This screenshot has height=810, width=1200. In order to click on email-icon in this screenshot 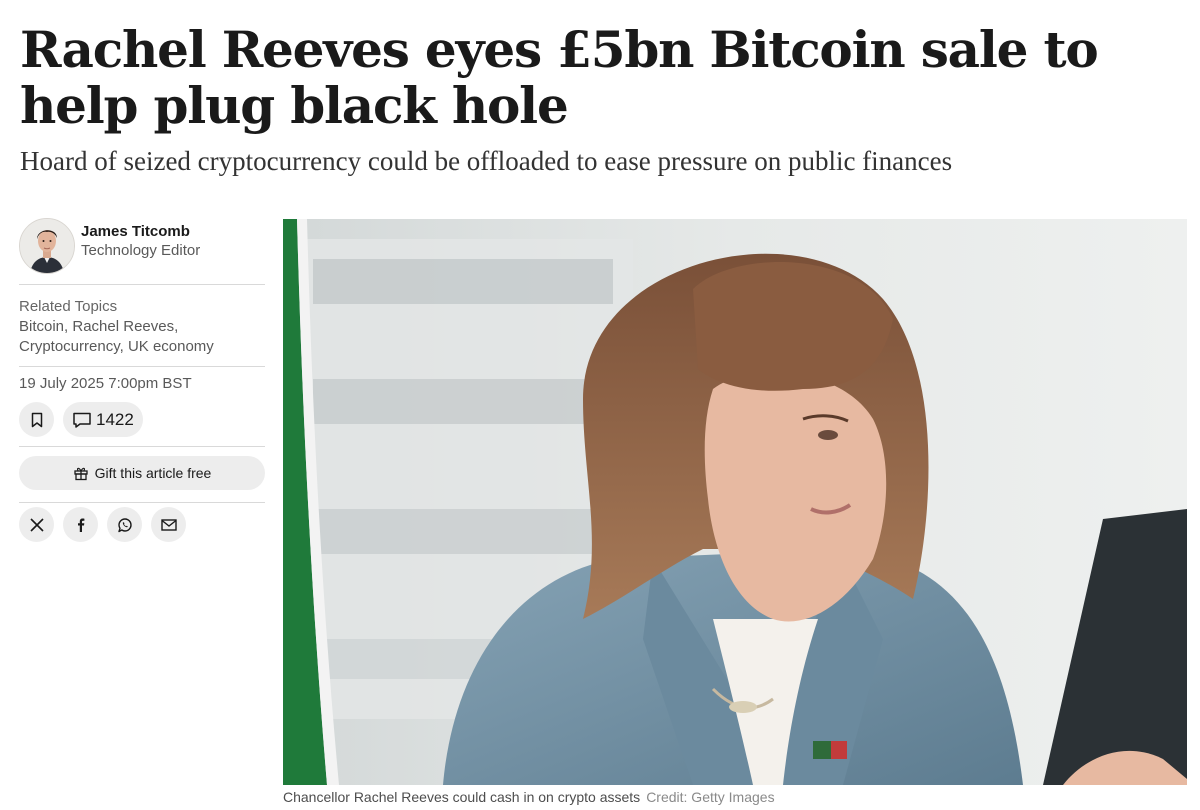, I will do `click(169, 525)`.